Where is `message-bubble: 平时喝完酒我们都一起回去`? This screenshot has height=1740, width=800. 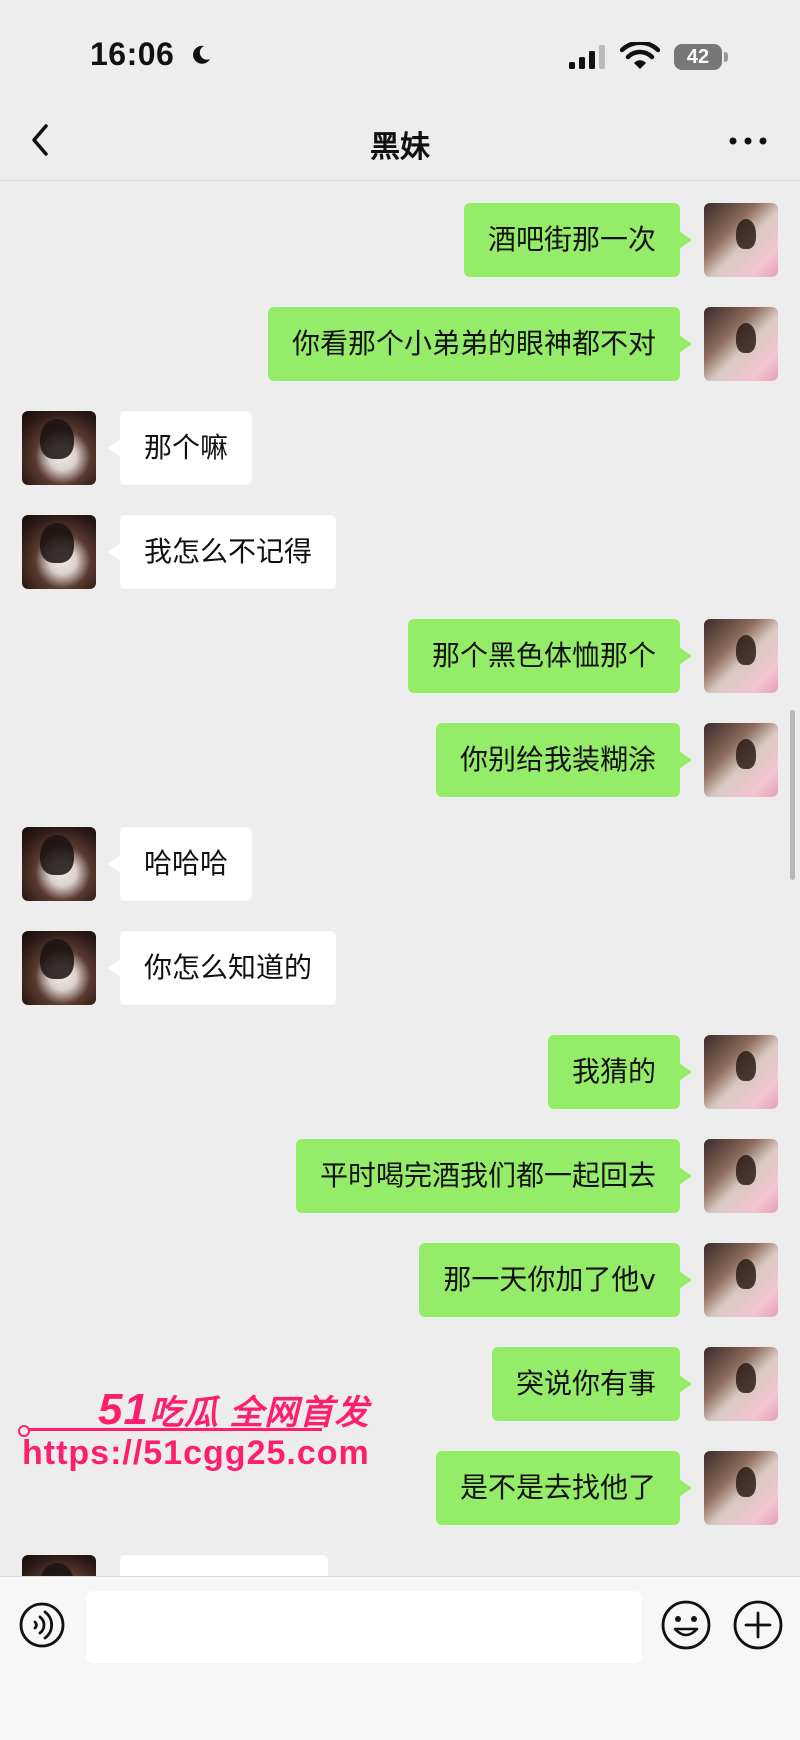 message-bubble: 平时喝完酒我们都一起回去 is located at coordinates (494, 1176).